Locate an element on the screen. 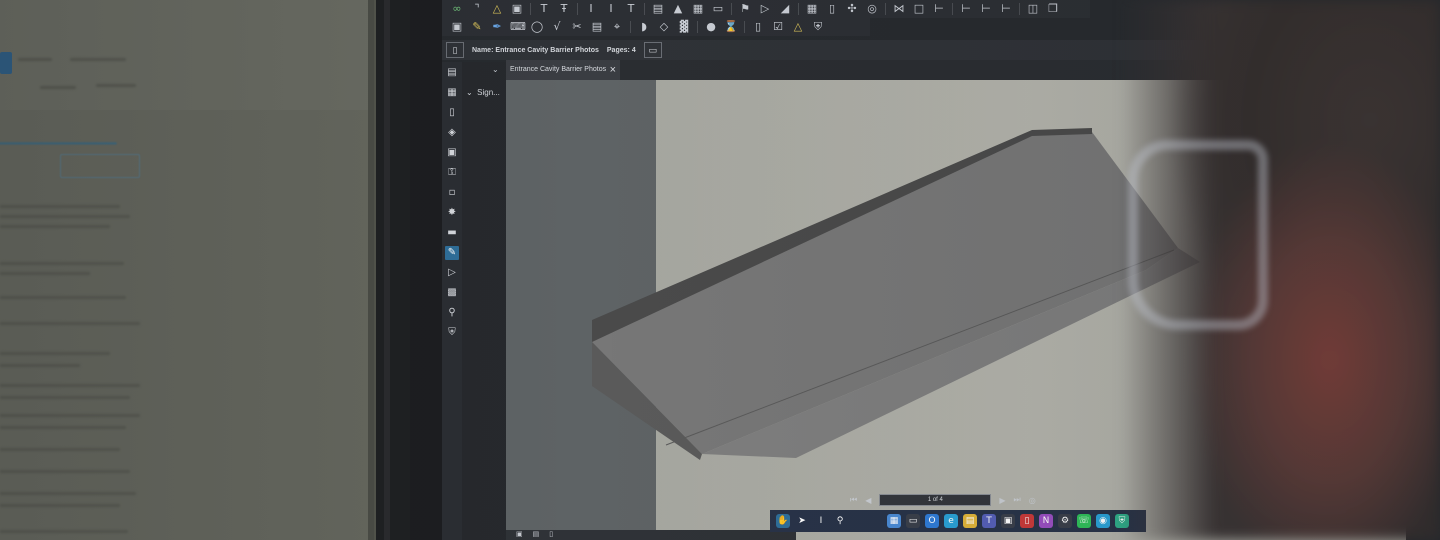  pdf-app-icon: ▯ is located at coordinates (1027, 521).